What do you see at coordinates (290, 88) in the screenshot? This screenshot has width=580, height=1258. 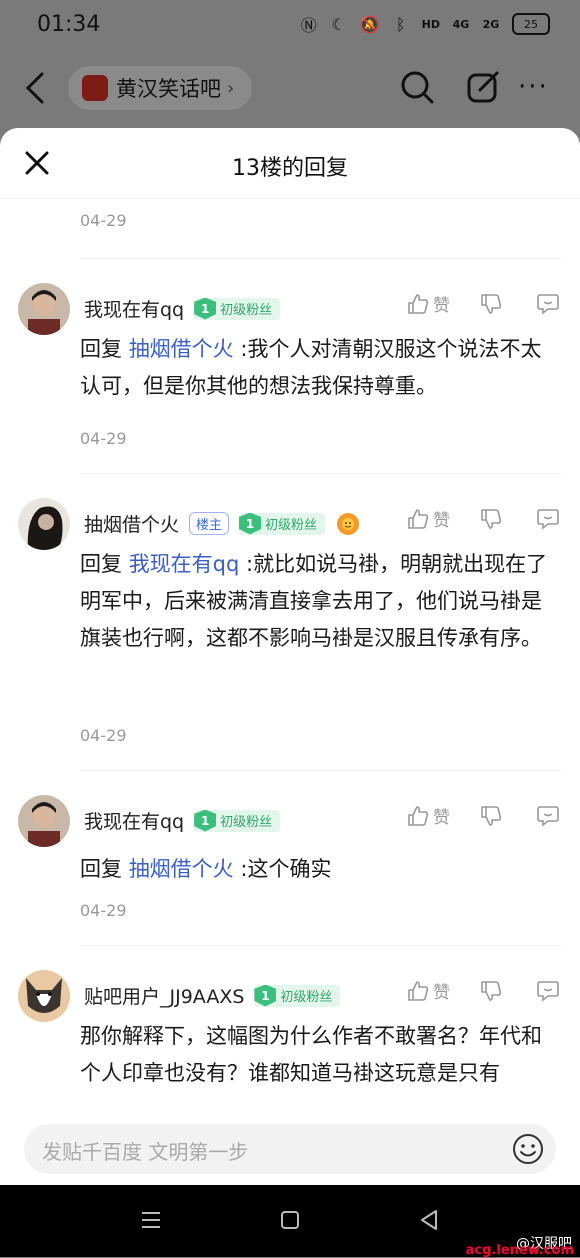 I see `top-nav: 黄汉笑话吧 › ···` at bounding box center [290, 88].